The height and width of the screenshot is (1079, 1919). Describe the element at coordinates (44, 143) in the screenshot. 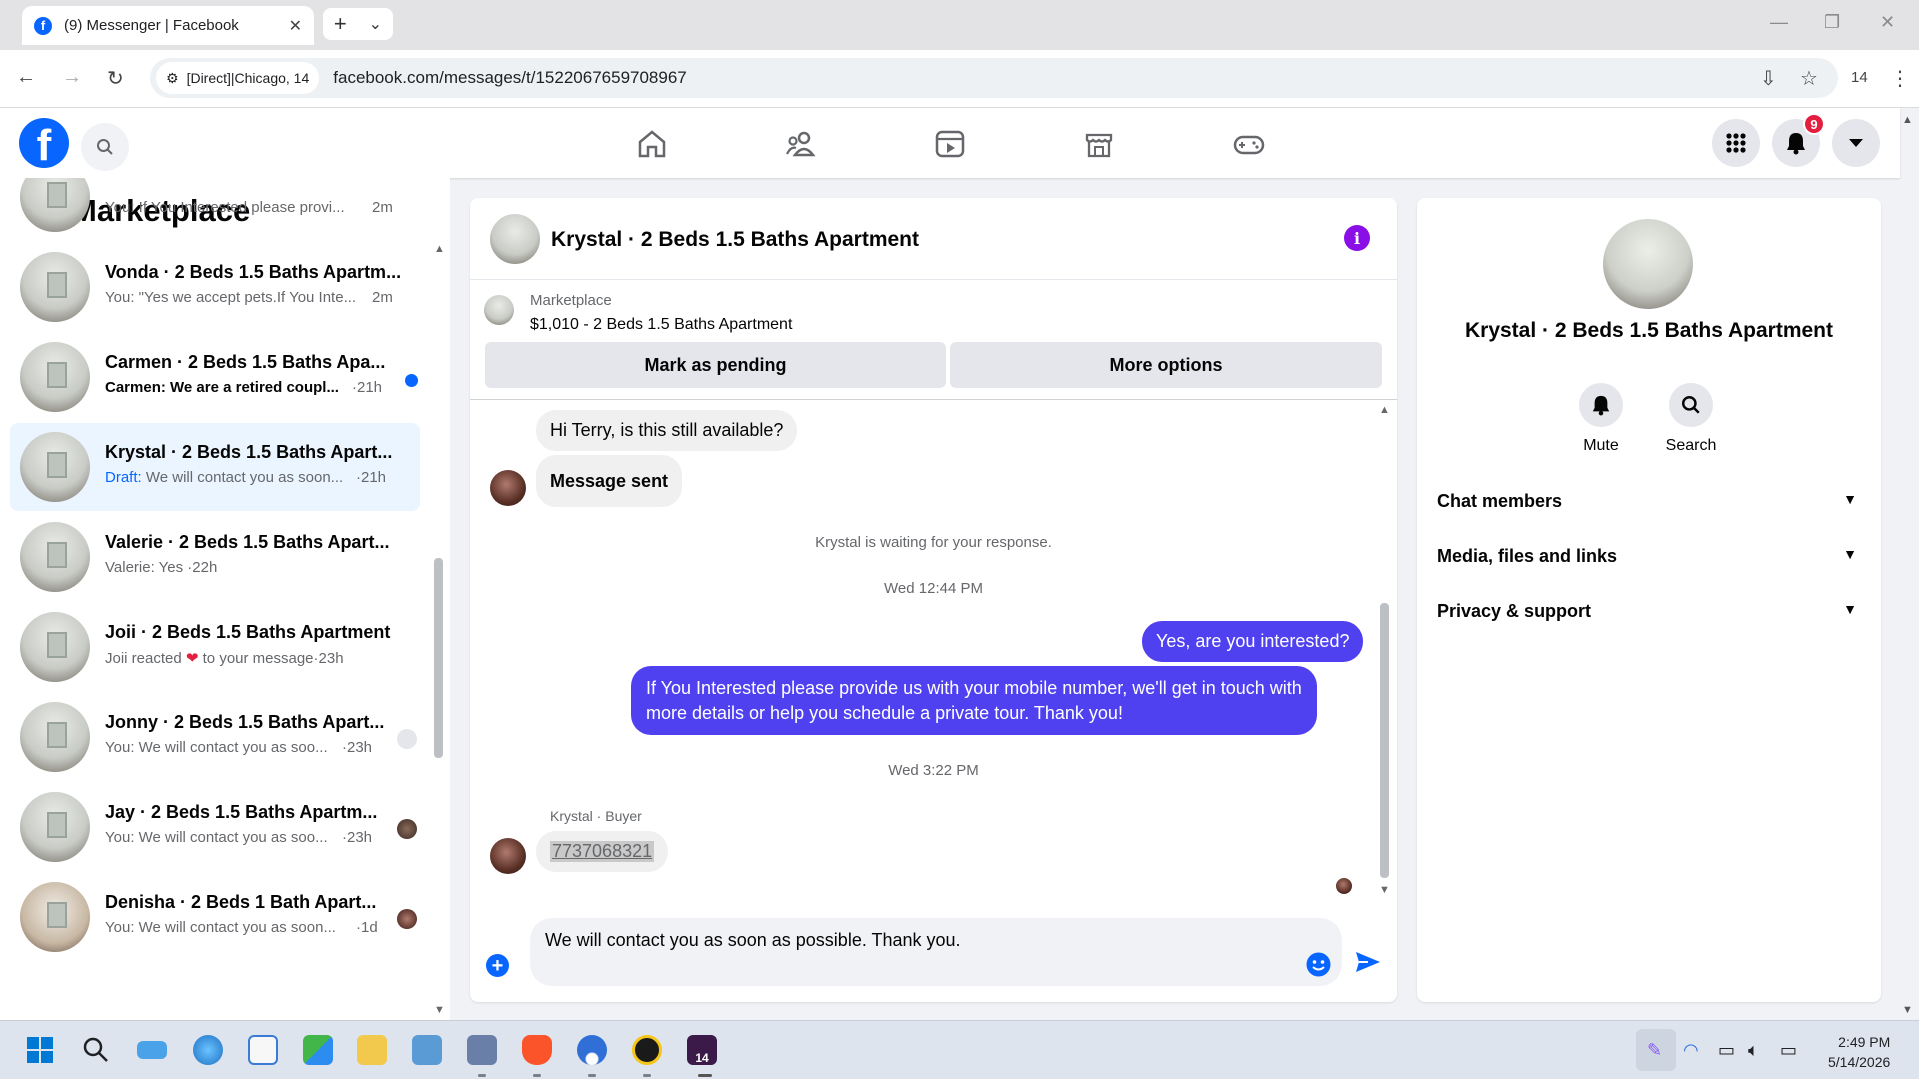

I see `facebook-logo: f` at that location.